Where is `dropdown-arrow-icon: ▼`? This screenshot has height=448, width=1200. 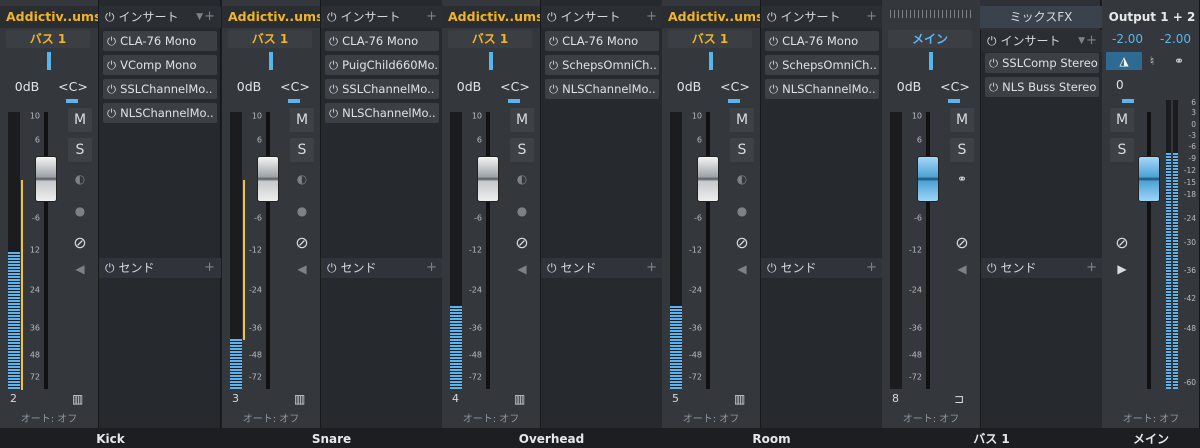 dropdown-arrow-icon: ▼ is located at coordinates (1081, 41).